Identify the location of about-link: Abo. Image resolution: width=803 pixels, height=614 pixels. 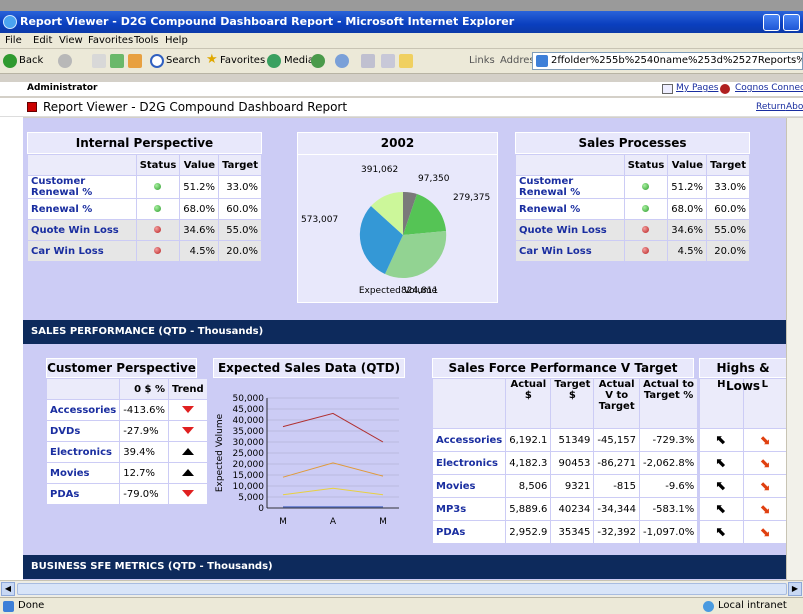
(794, 107).